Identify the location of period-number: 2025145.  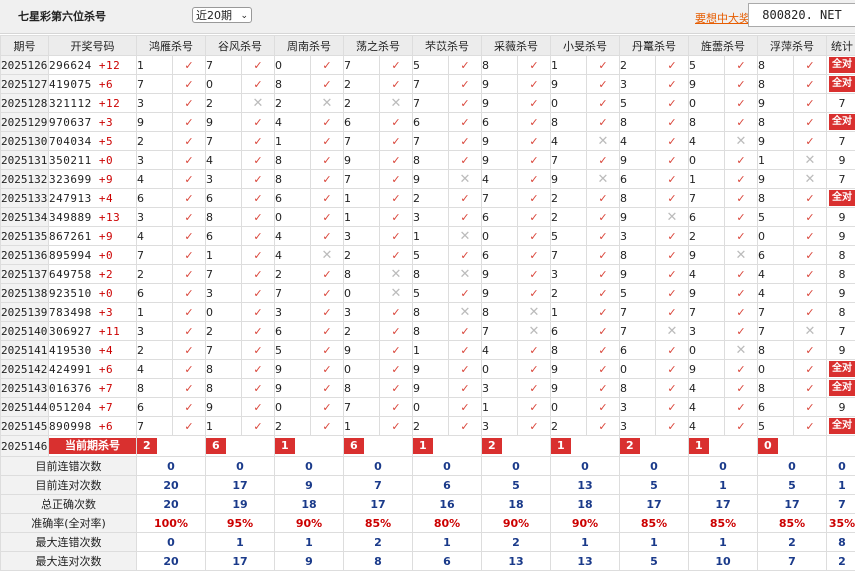
(24, 426).